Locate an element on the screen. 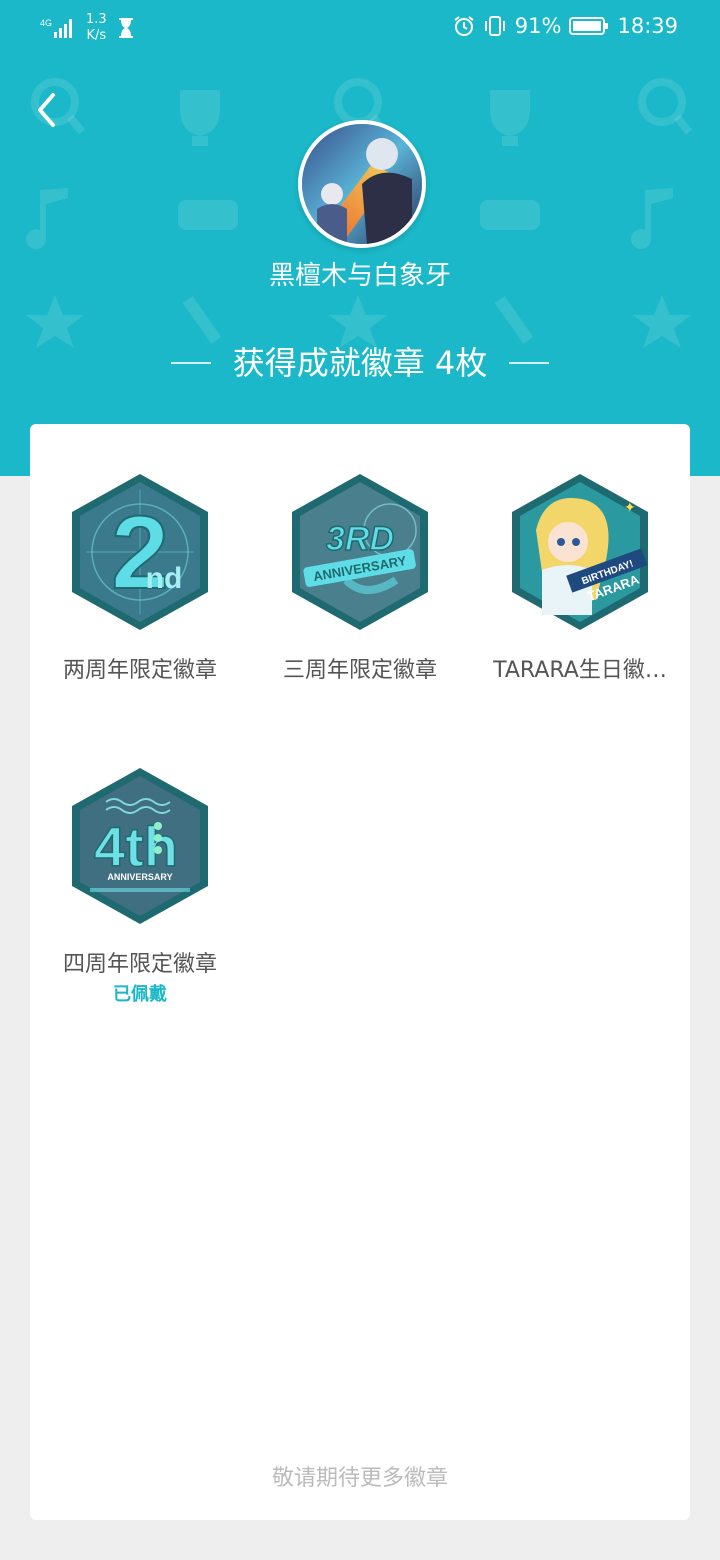  badge-3rd-image: 3RD ANNIVERSARY is located at coordinates (360, 552).